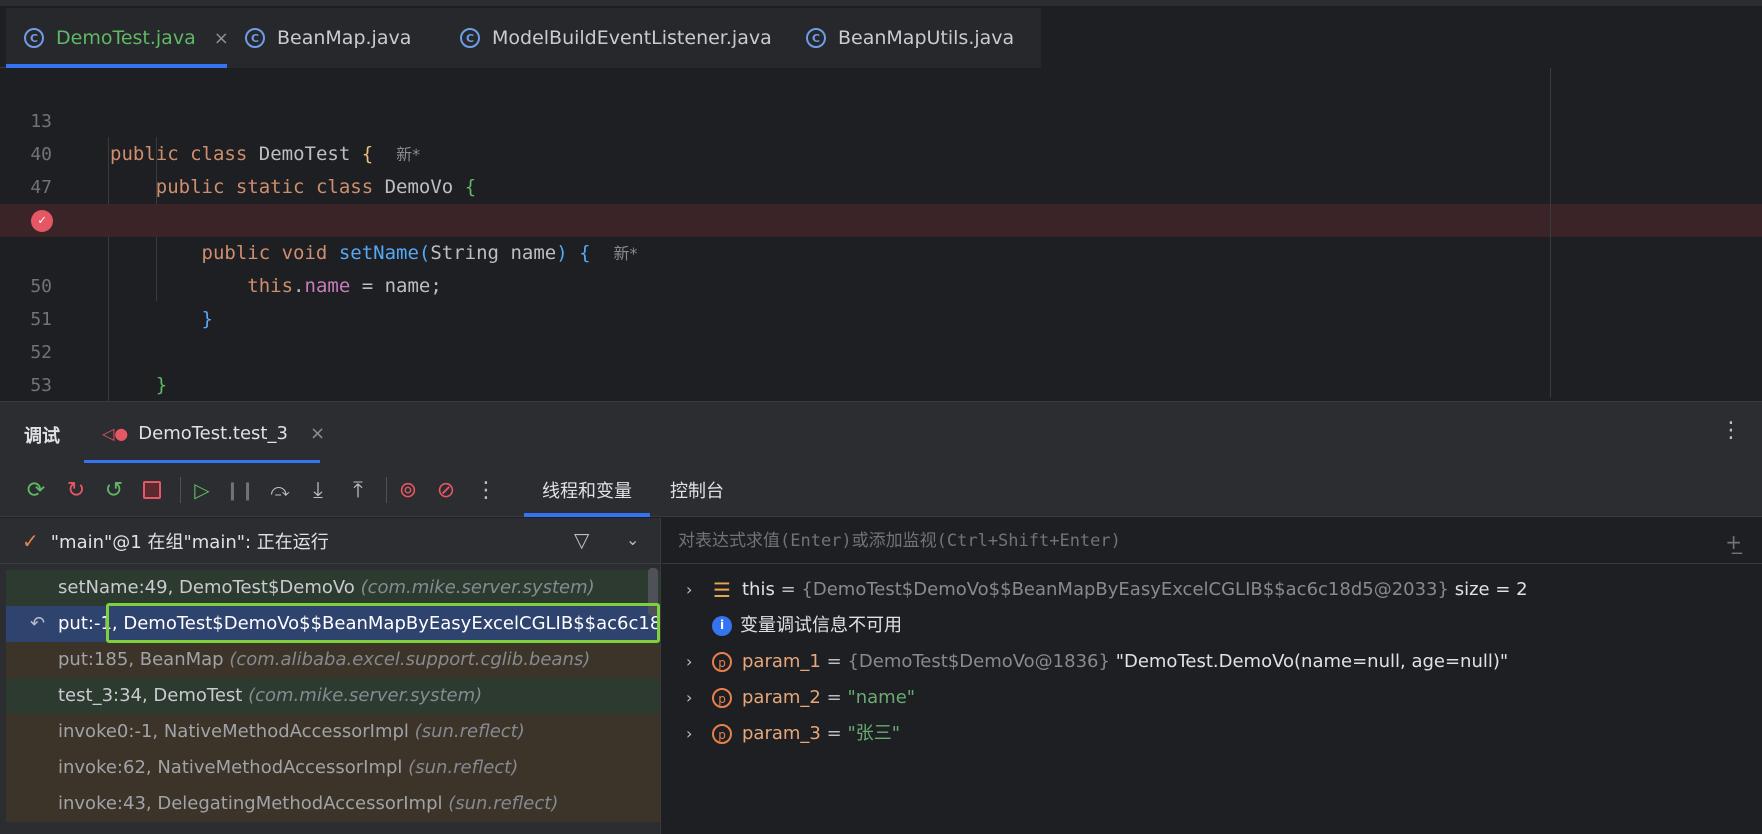 This screenshot has height=834, width=1762. I want to click on stop-icon, so click(152, 490).